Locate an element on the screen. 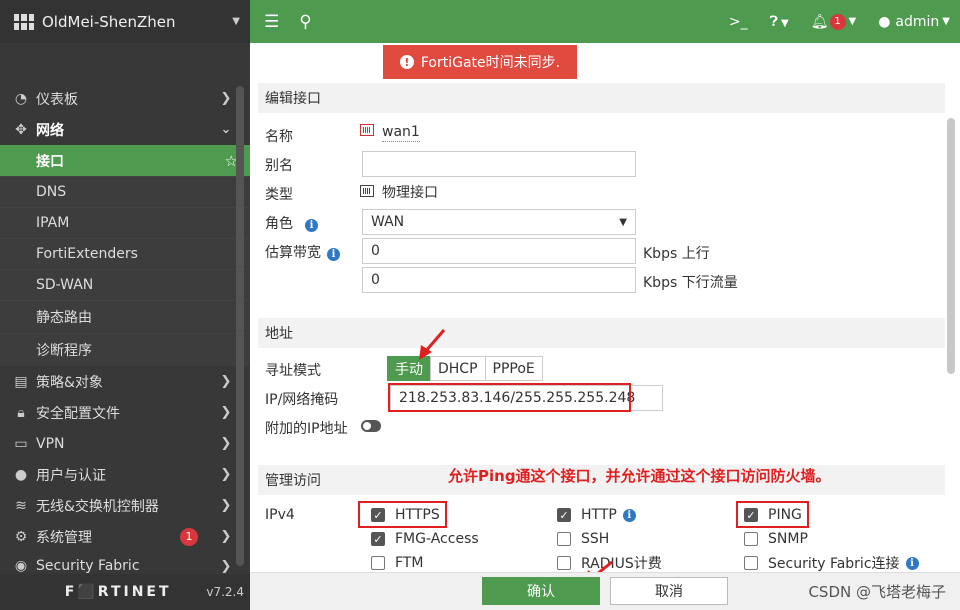 This screenshot has height=610, width=960. annotation-arrows is located at coordinates (516, 456).